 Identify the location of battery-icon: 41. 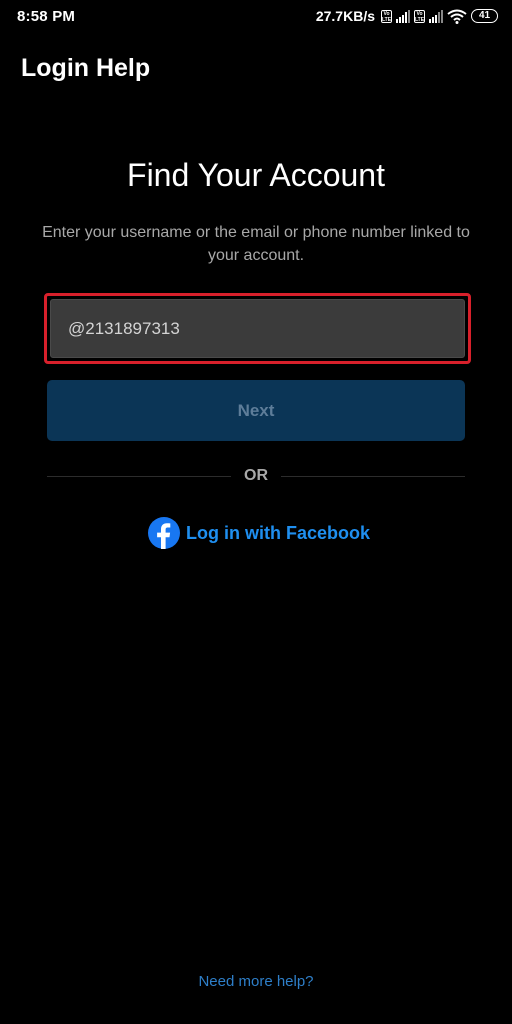
(484, 16).